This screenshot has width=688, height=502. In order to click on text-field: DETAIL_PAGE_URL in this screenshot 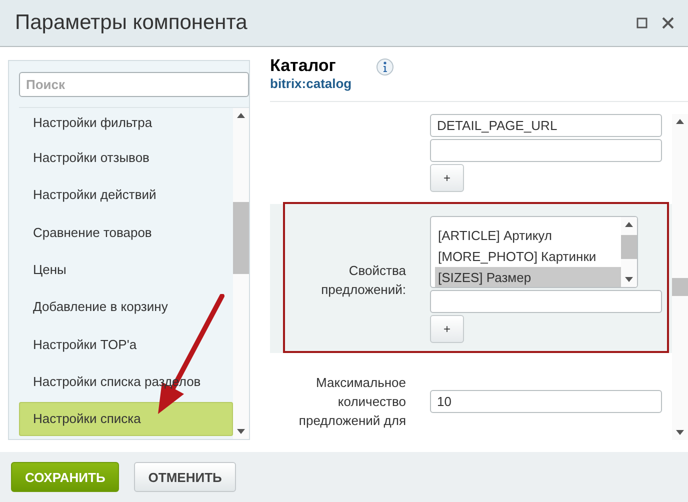, I will do `click(546, 125)`.